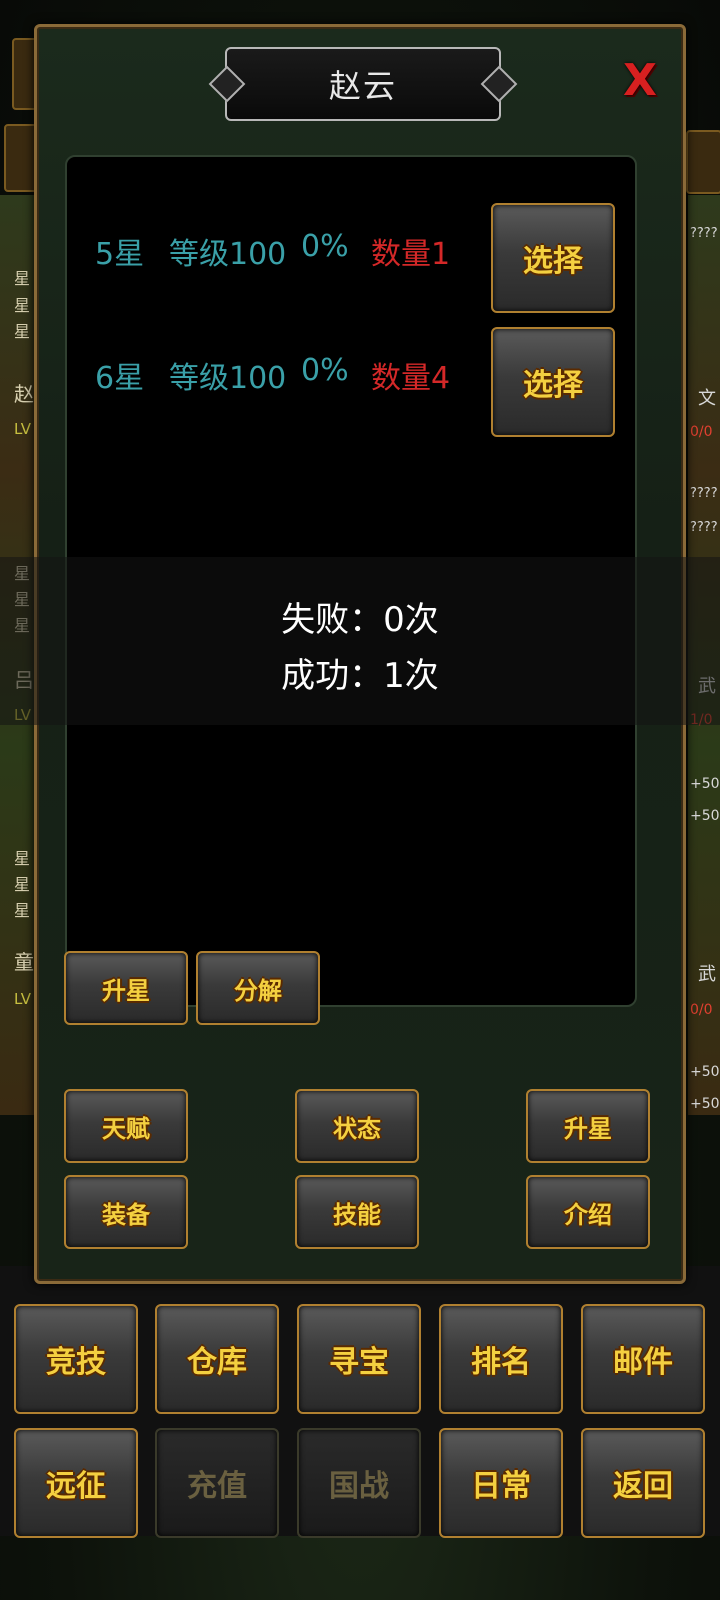 Image resolution: width=720 pixels, height=1600 pixels. What do you see at coordinates (217, 1483) in the screenshot?
I see `menu-recharge-button: 充值` at bounding box center [217, 1483].